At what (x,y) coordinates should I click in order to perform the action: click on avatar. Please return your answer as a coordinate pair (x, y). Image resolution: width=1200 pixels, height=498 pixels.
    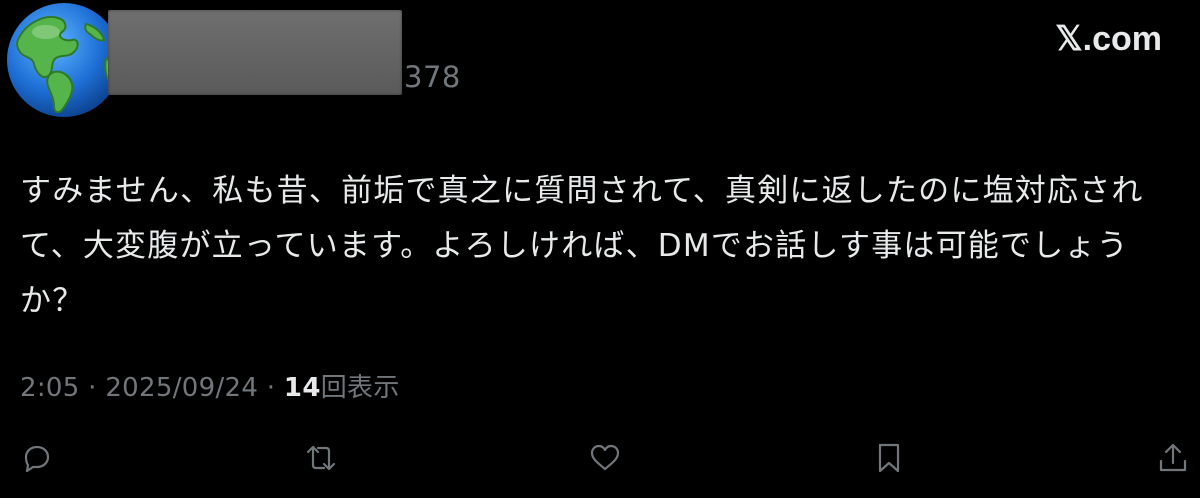
    Looking at the image, I should click on (64, 60).